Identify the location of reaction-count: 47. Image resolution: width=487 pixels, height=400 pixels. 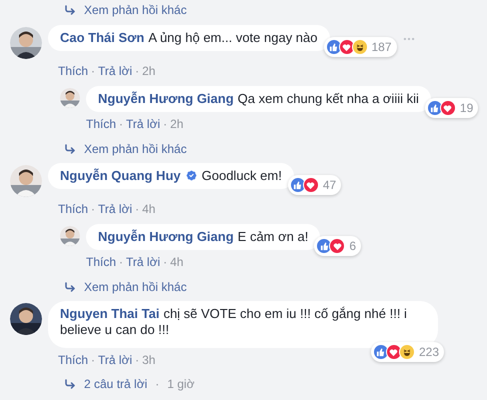
(329, 185).